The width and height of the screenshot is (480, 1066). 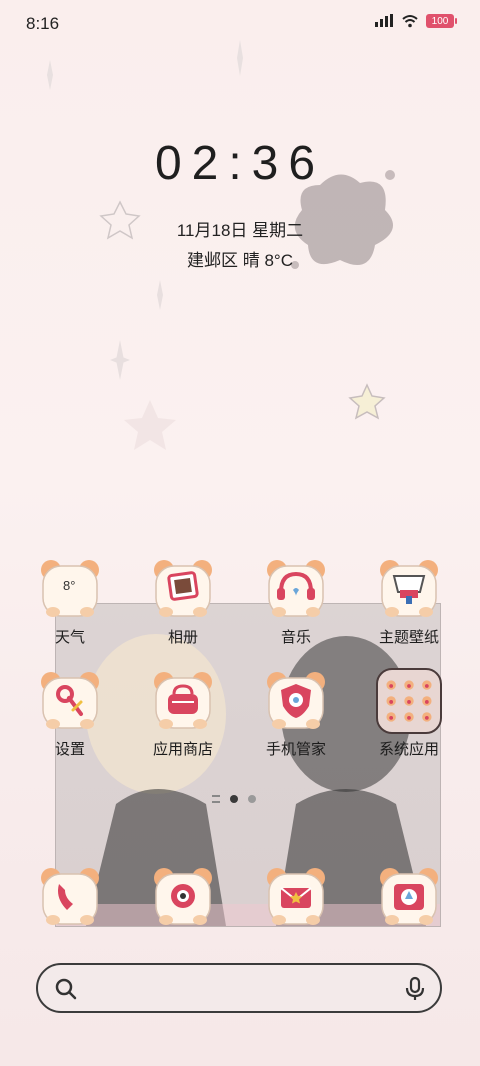 I want to click on messages-icon, so click(x=296, y=897).